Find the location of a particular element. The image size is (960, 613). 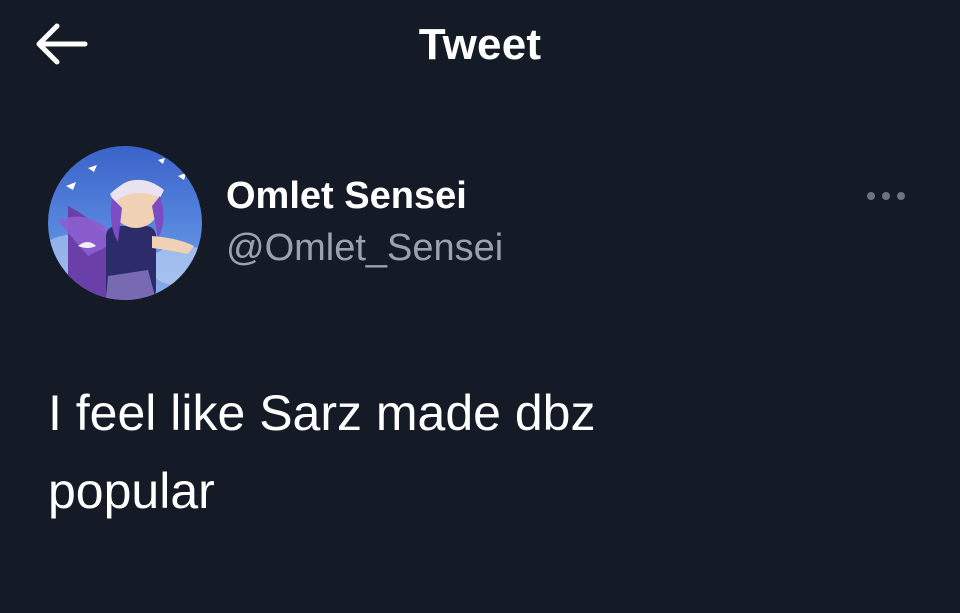

author-display-name: Omlet Sensei is located at coordinates (364, 196).